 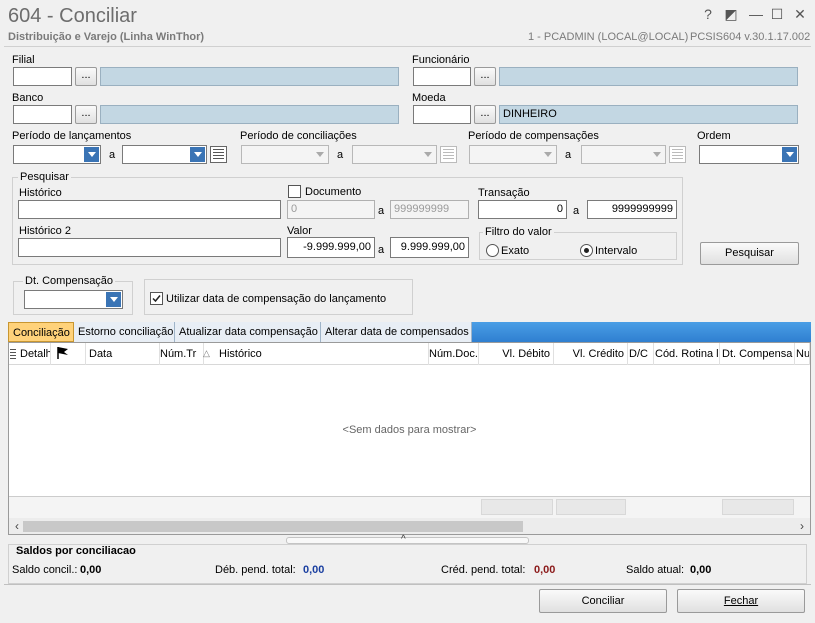 What do you see at coordinates (442, 114) in the screenshot?
I see `moeda-input` at bounding box center [442, 114].